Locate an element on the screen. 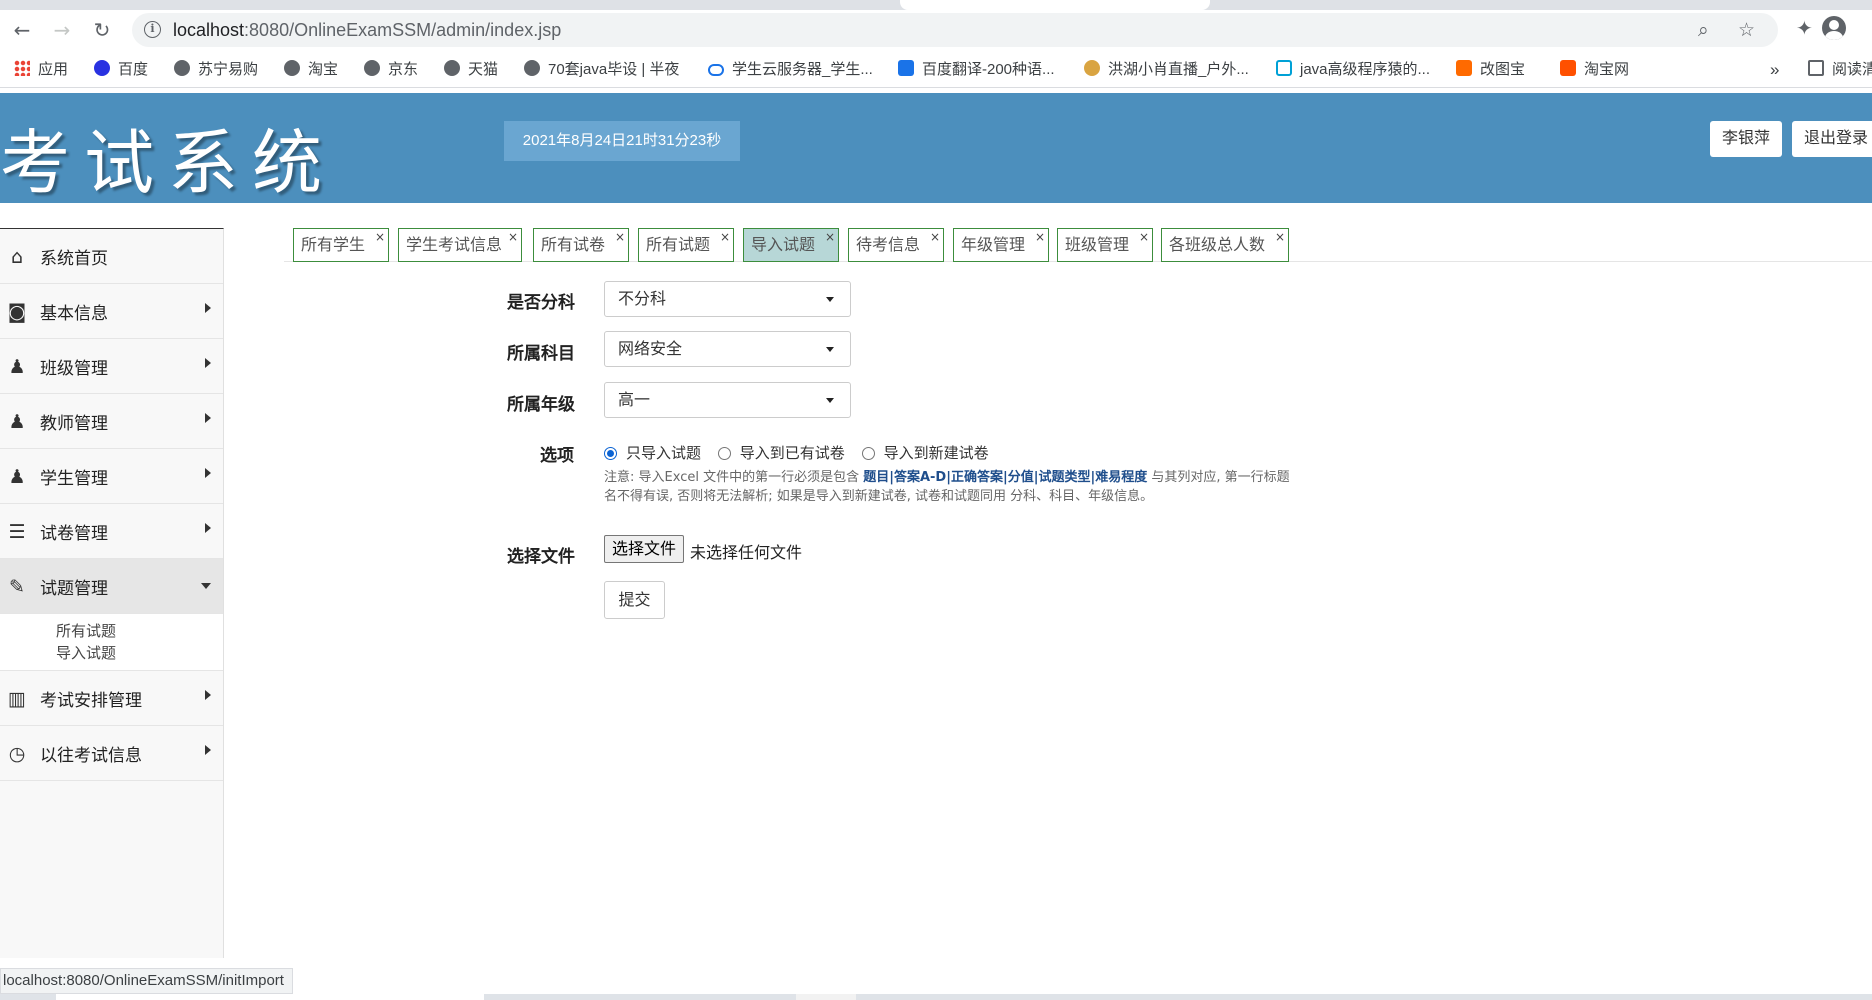 The height and width of the screenshot is (1000, 1872). datetime-display: 2021年8月24日21时31分23秒 is located at coordinates (622, 141).